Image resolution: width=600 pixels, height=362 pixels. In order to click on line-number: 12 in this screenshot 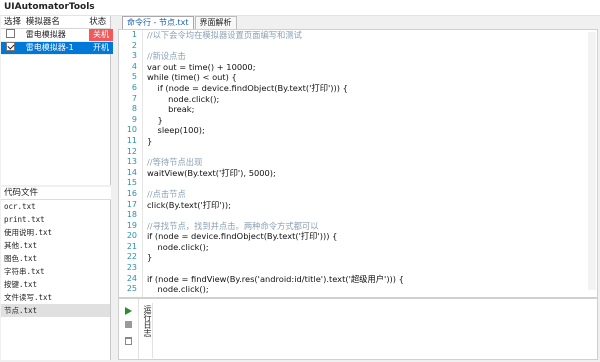, I will do `click(131, 151)`.